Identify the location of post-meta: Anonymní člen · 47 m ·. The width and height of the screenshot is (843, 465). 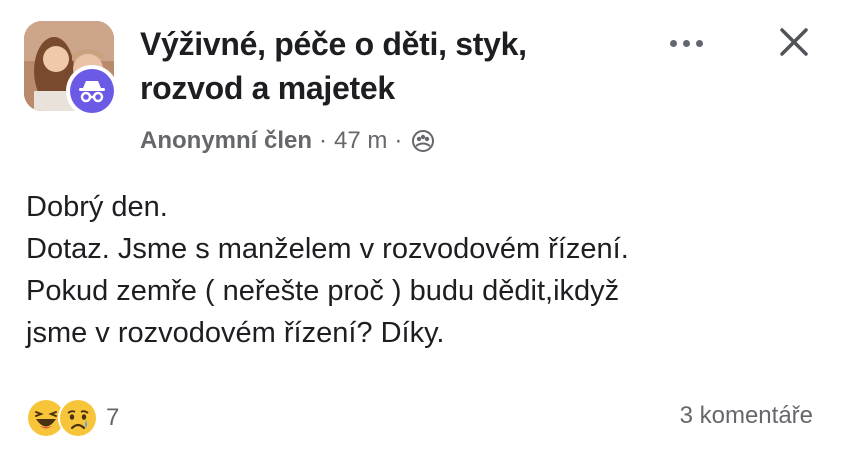
(287, 141).